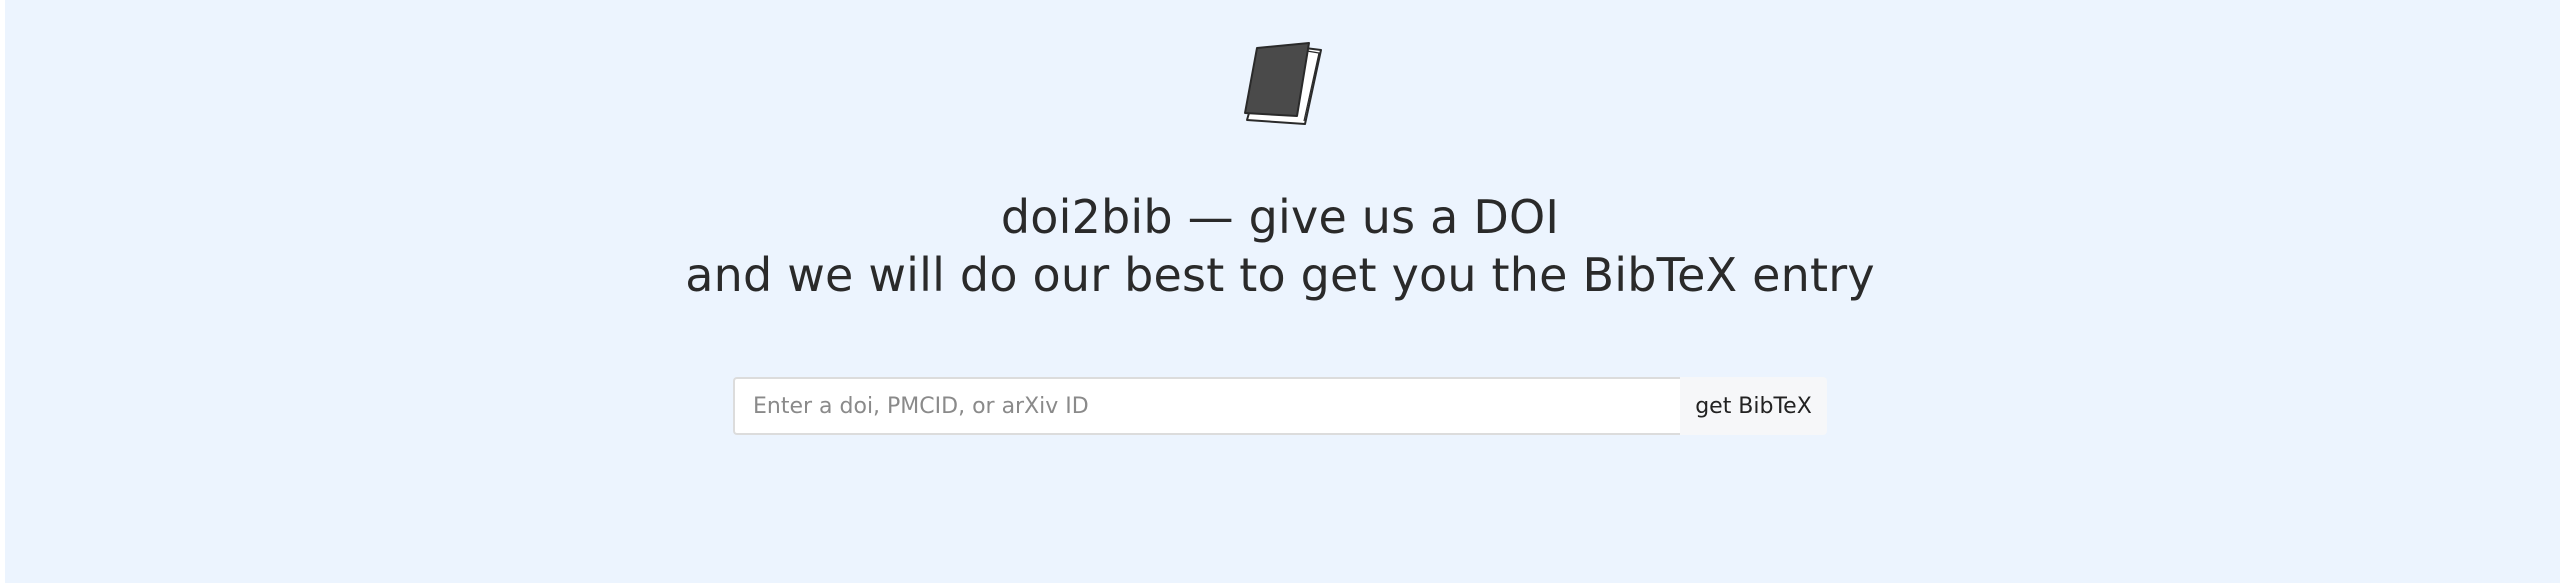 Image resolution: width=2560 pixels, height=583 pixels. Describe the element at coordinates (1206, 406) in the screenshot. I see `doi-search-input` at that location.